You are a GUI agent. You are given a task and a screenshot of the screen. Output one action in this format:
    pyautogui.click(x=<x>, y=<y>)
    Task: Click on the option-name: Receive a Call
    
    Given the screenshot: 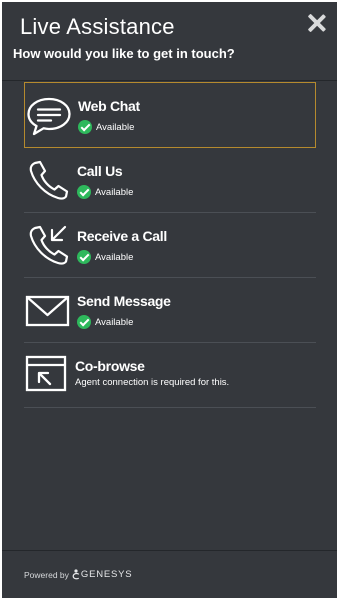 What is the action you would take?
    pyautogui.click(x=122, y=236)
    